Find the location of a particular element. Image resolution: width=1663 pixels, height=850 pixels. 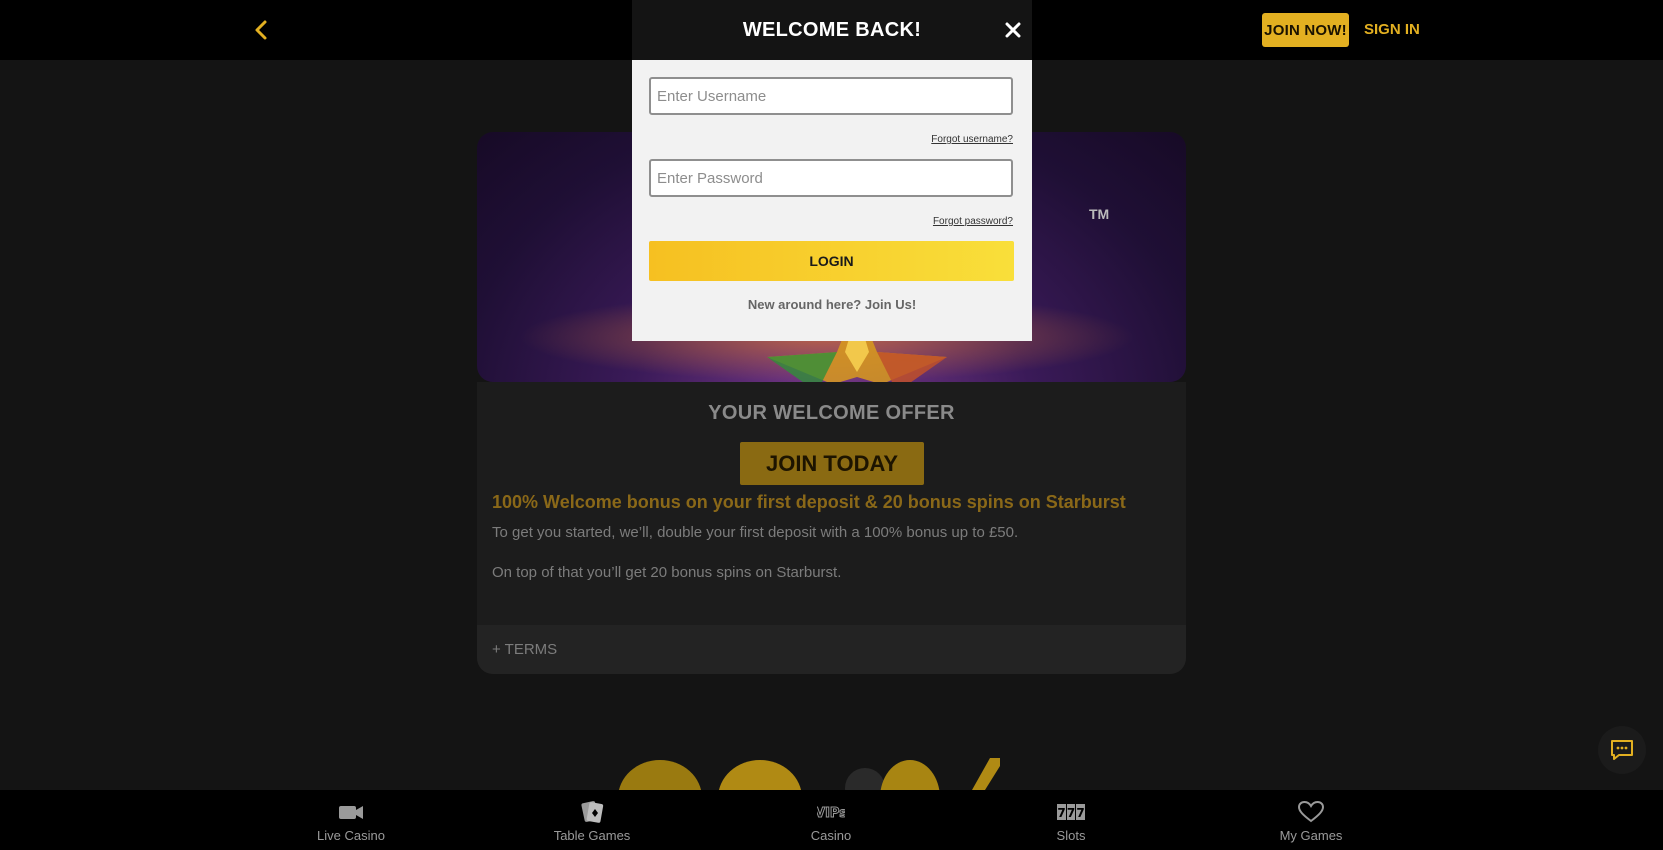

next-promo-graphic is located at coordinates (809, 774).